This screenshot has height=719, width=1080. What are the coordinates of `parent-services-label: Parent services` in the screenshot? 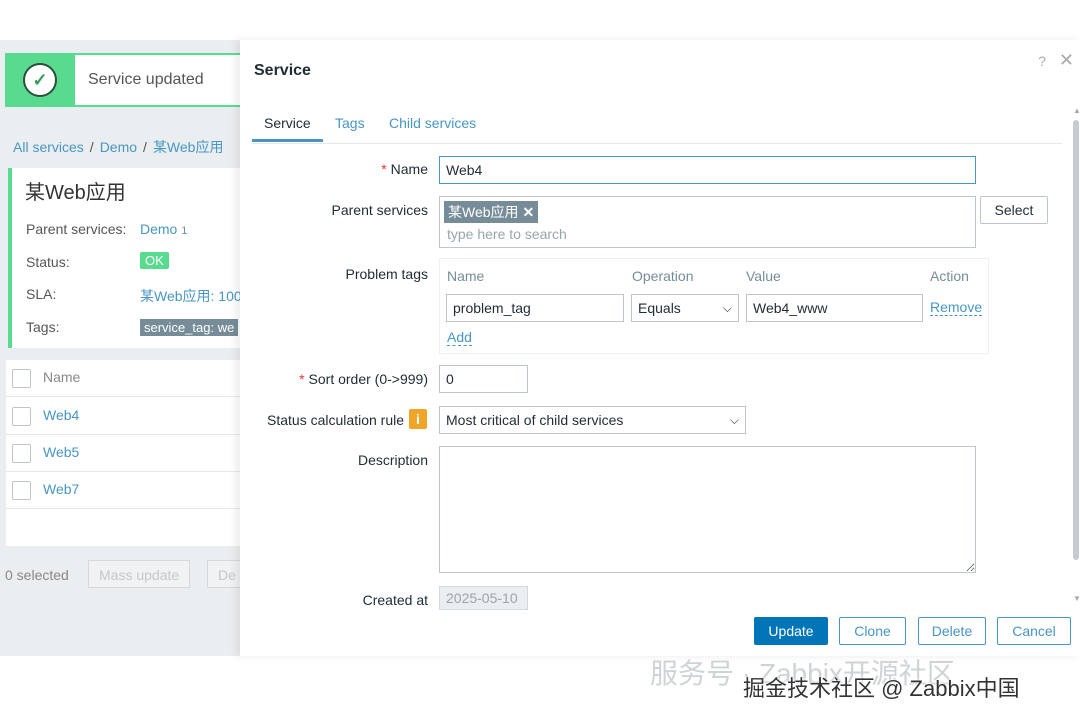 It's located at (379, 210).